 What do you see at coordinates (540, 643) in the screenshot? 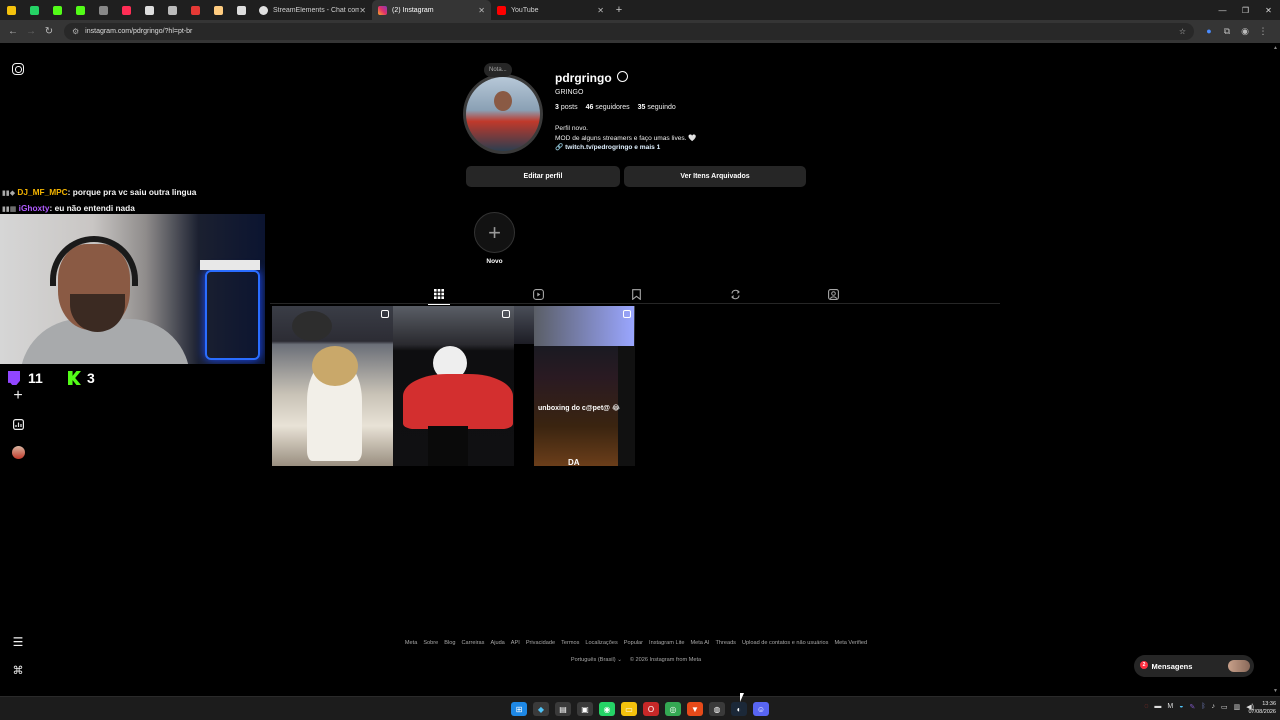
I see `footer-link: Privacidade` at bounding box center [540, 643].